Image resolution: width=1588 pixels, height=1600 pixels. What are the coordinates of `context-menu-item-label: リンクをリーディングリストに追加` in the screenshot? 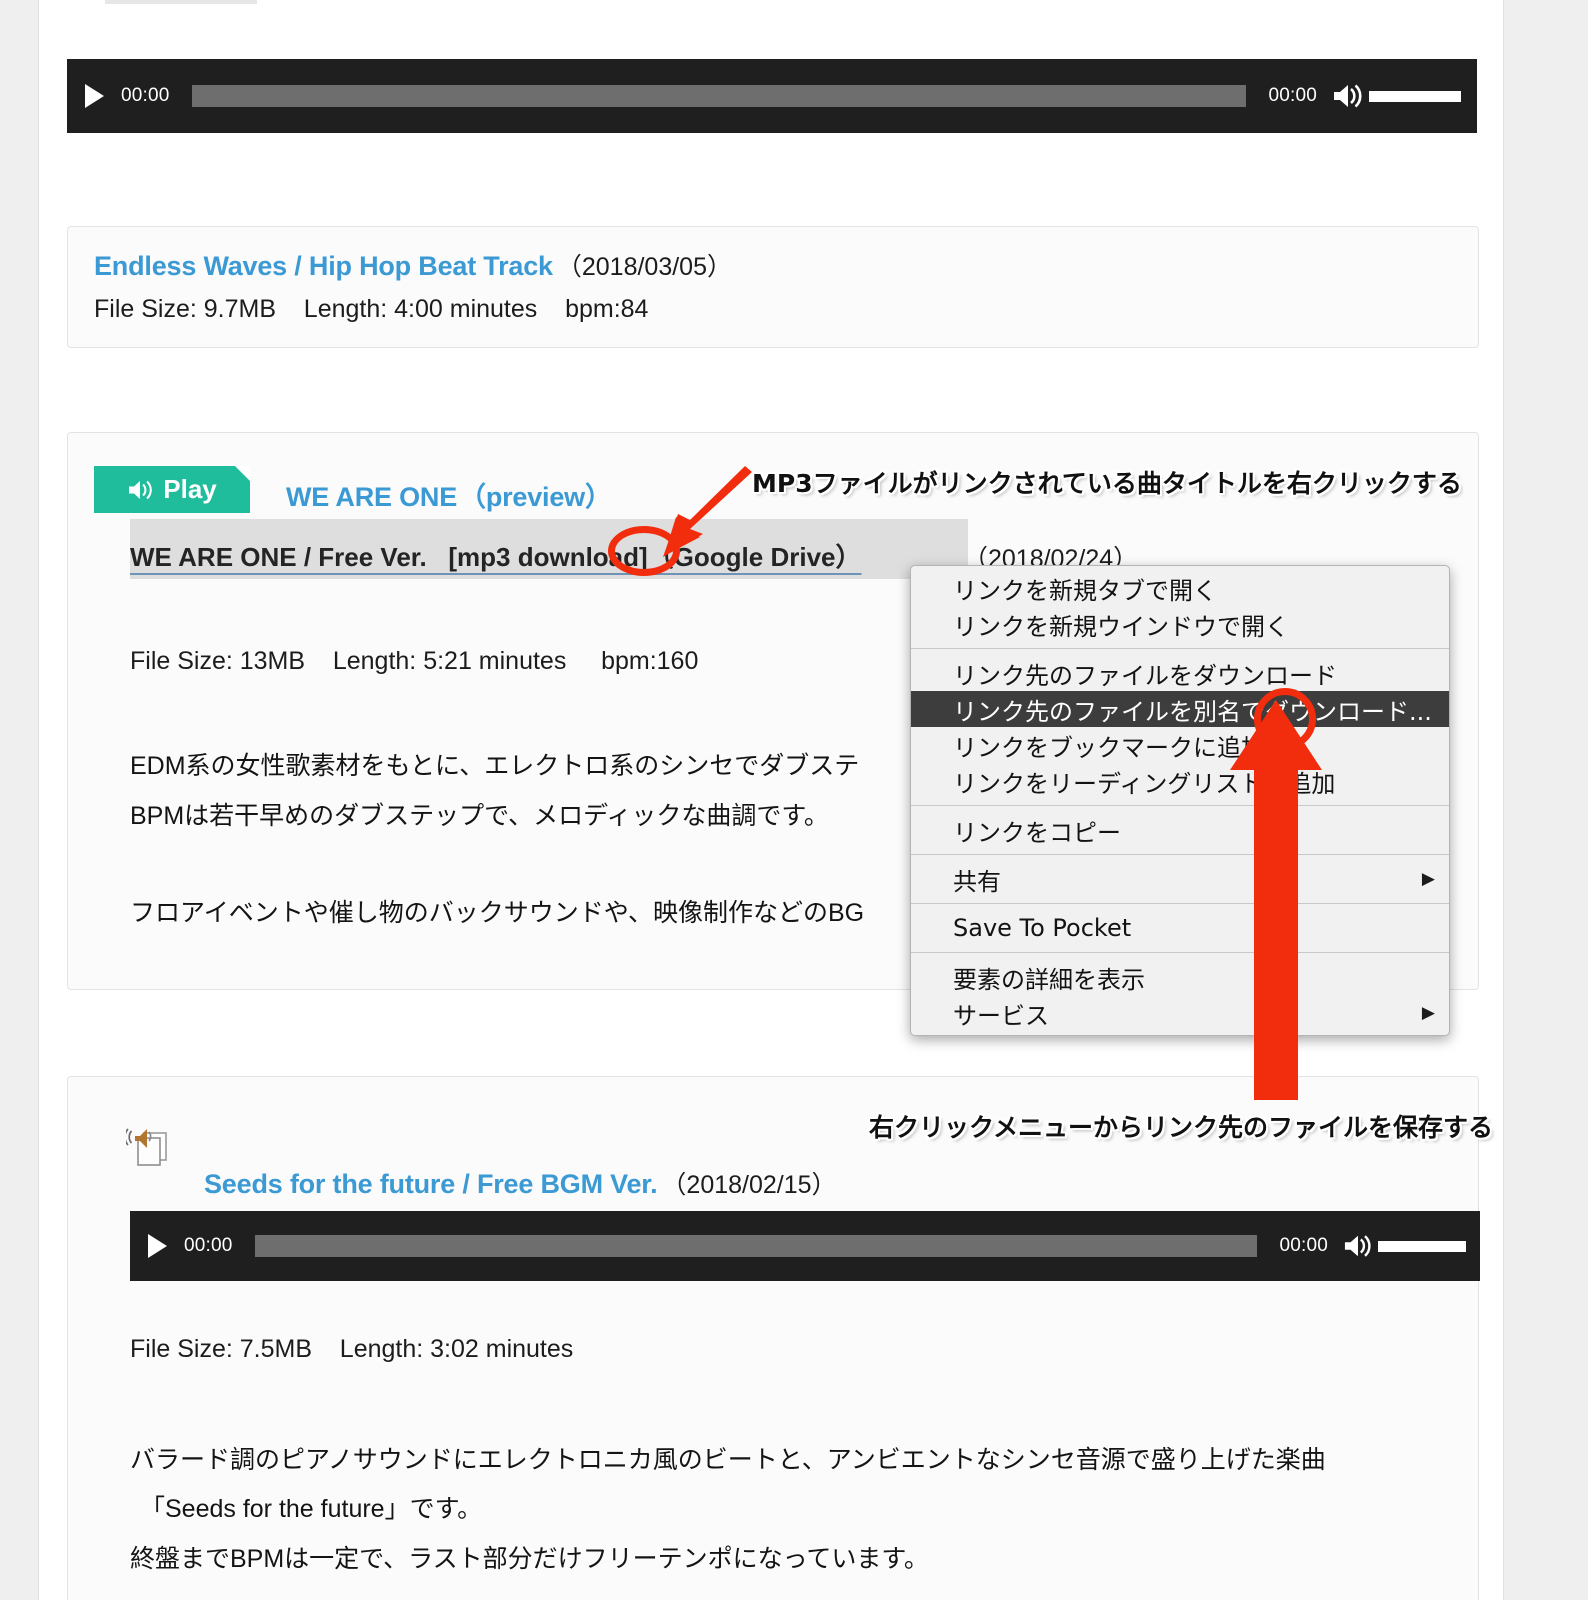 It's located at (1144, 783).